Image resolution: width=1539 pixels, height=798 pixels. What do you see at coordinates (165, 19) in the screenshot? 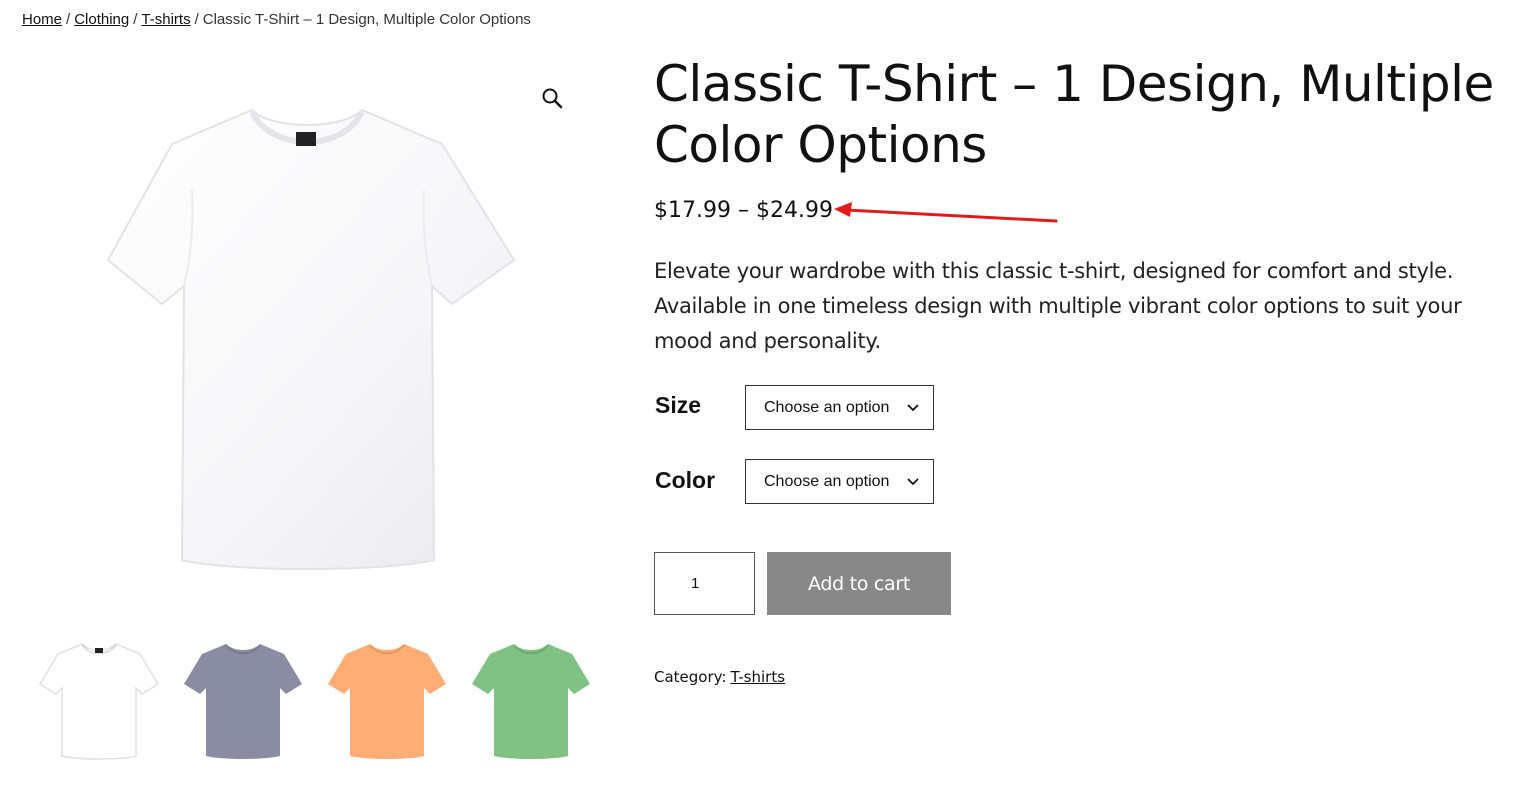
I see `breadcrumb-tshirts-link: T-shirts` at bounding box center [165, 19].